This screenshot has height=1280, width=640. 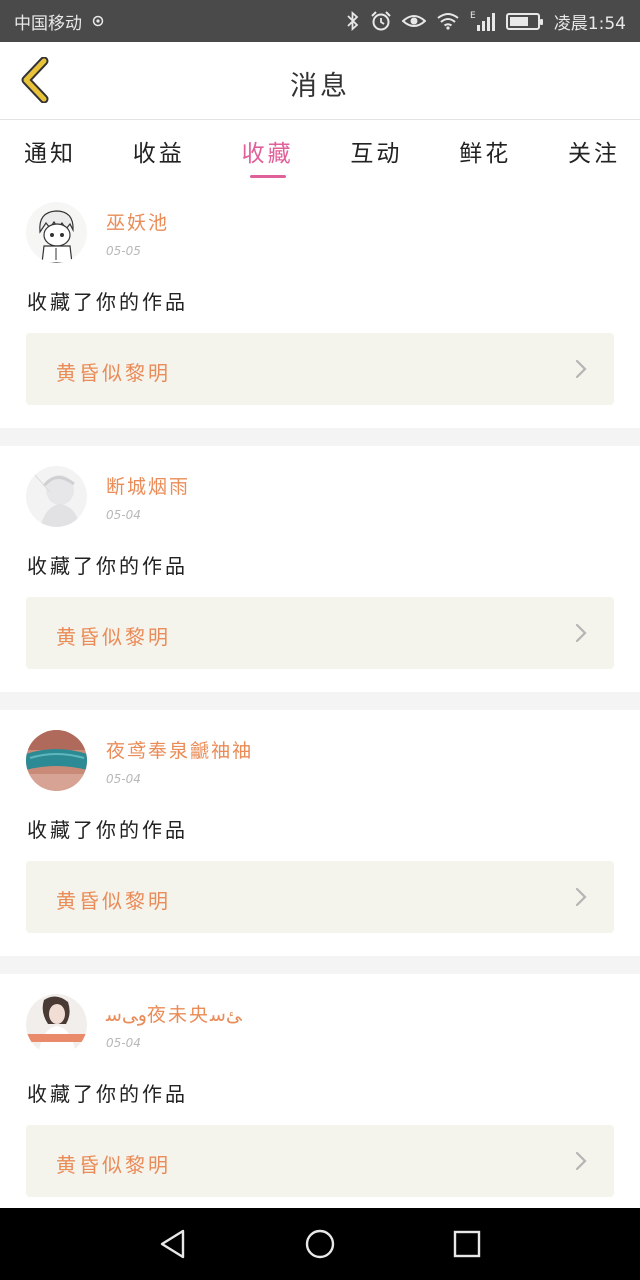 I want to click on sketch-boy-avatar, so click(x=56, y=232).